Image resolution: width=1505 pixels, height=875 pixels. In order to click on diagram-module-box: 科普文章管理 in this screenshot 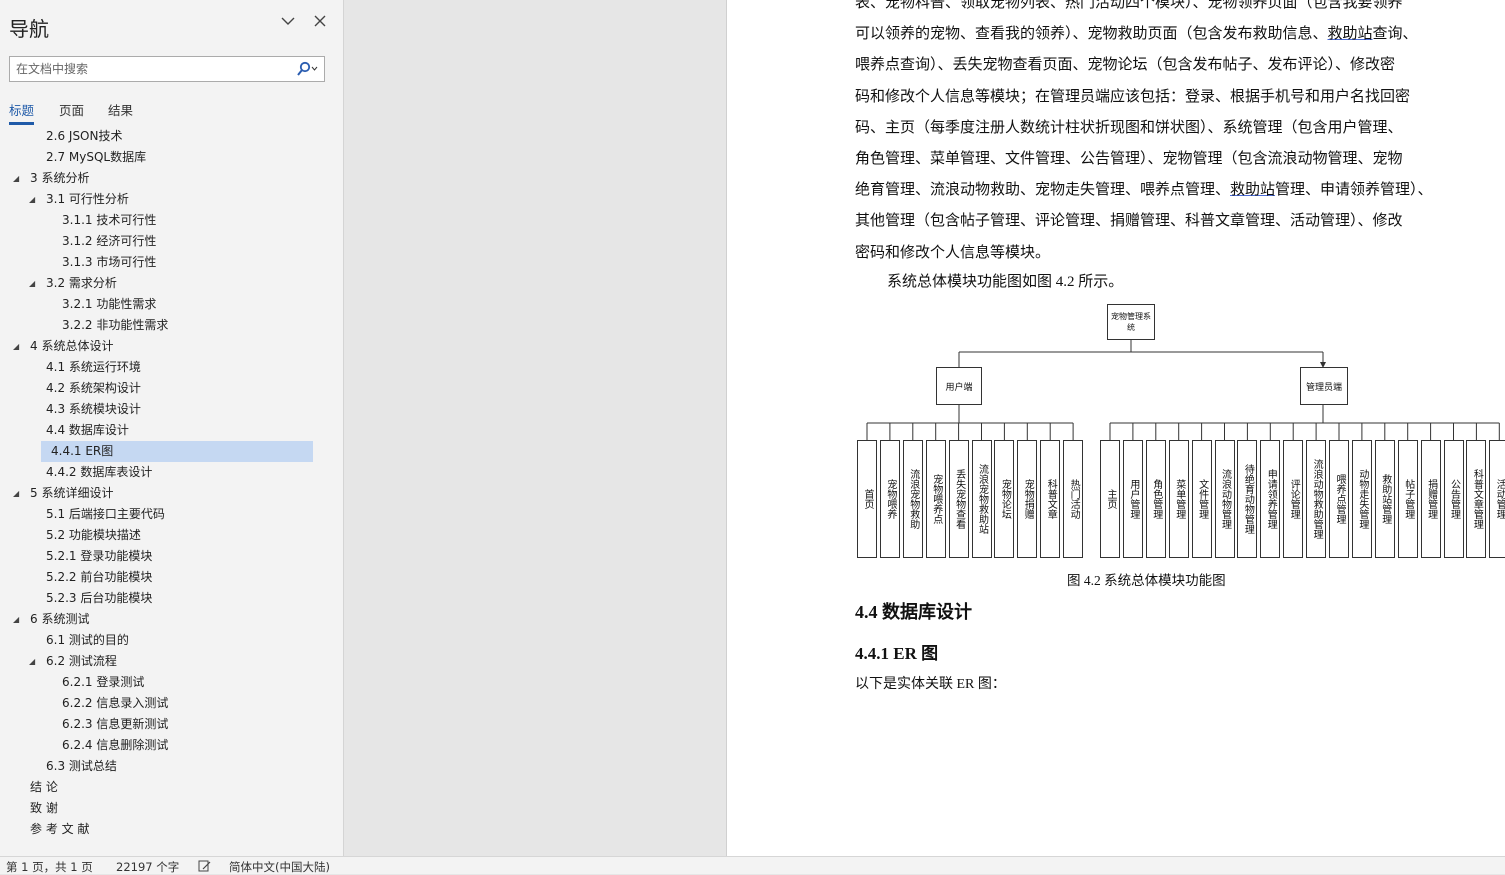, I will do `click(1476, 499)`.